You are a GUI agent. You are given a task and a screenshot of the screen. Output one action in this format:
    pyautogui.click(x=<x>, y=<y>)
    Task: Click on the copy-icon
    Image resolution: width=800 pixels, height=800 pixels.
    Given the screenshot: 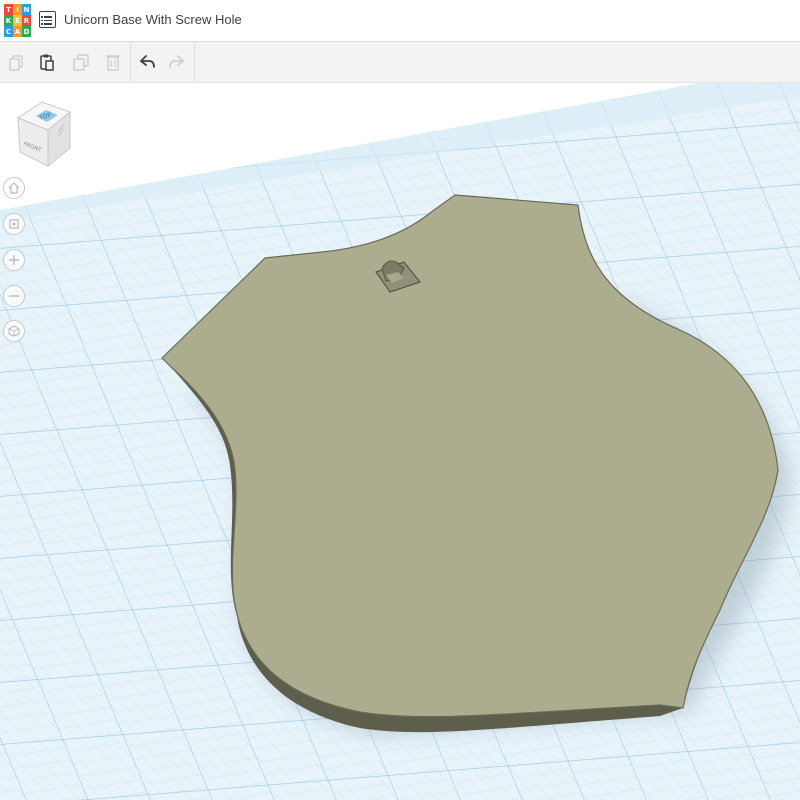 What is the action you would take?
    pyautogui.click(x=16, y=63)
    